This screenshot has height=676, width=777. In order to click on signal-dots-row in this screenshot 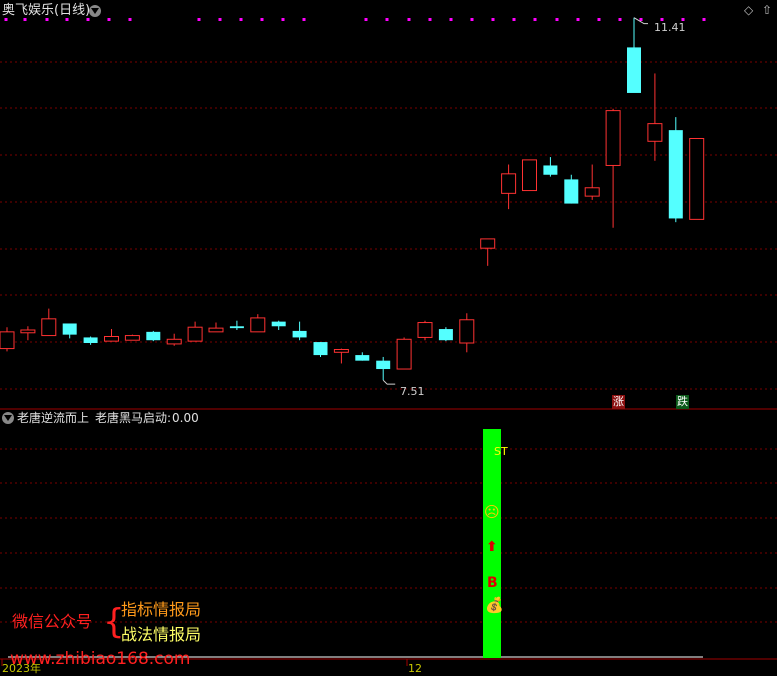, I will do `click(355, 19)`.